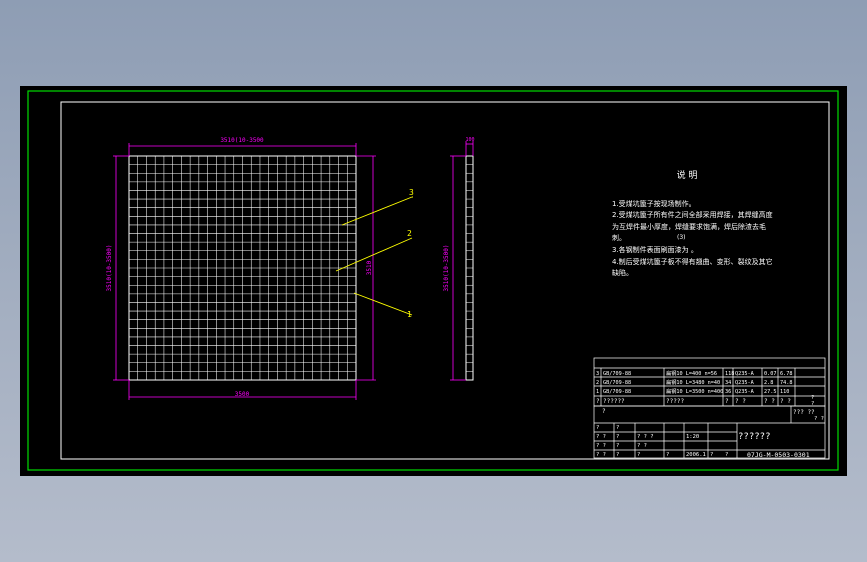 The image size is (867, 562). What do you see at coordinates (446, 268) in the screenshot?
I see `side-height-dimension: 3510(10-3500)` at bounding box center [446, 268].